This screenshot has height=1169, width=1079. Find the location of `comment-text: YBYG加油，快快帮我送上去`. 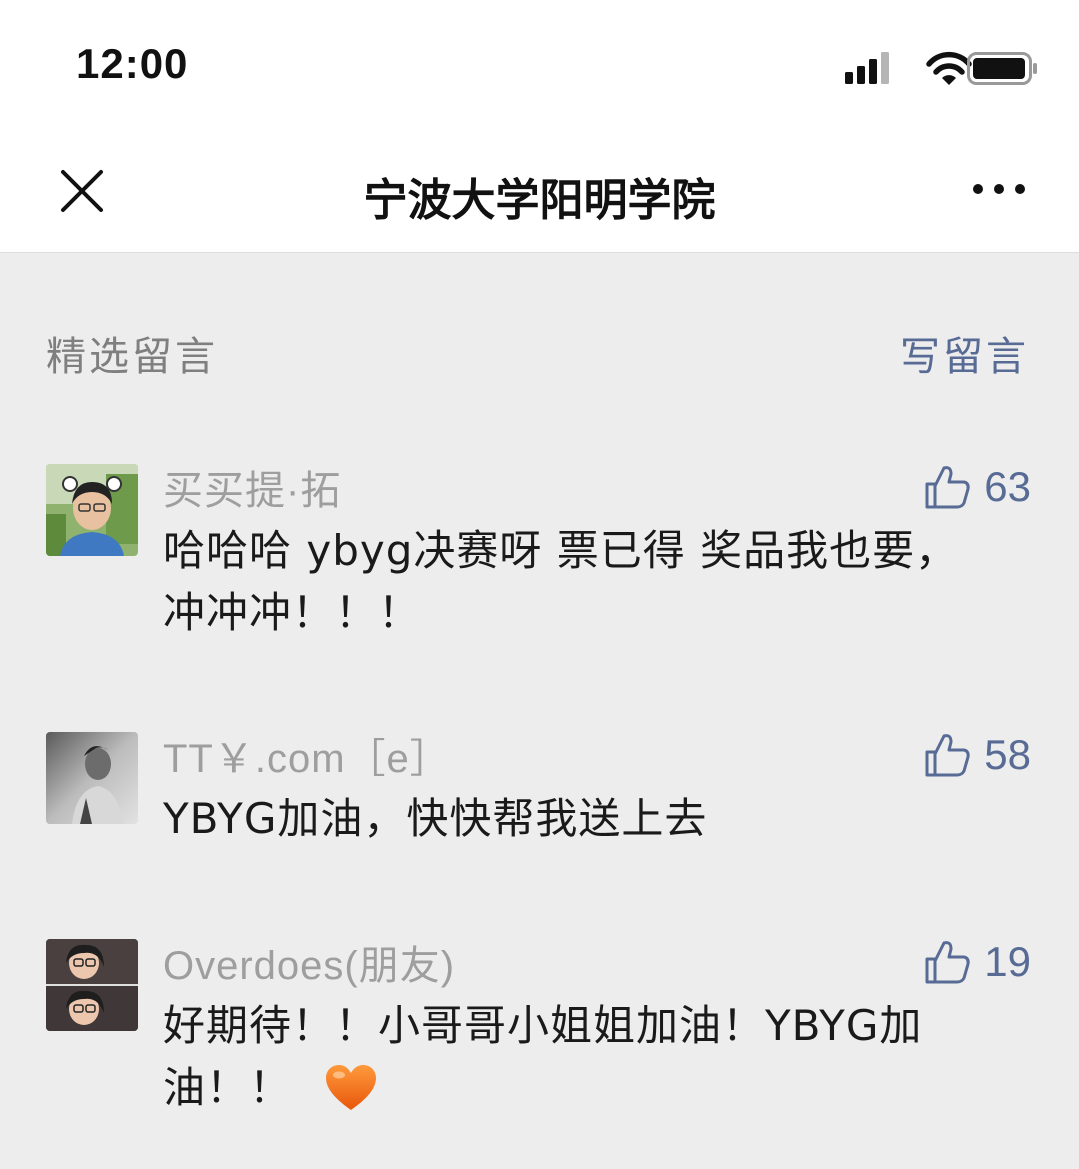

comment-text: YBYG加油，快快帮我送上去 is located at coordinates (435, 818).